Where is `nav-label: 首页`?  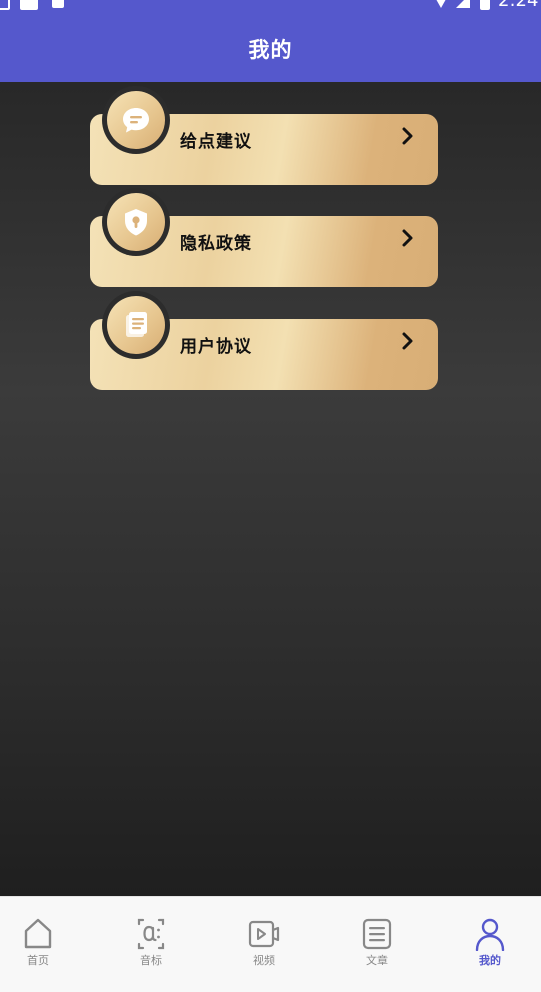
nav-label: 首页 is located at coordinates (38, 960).